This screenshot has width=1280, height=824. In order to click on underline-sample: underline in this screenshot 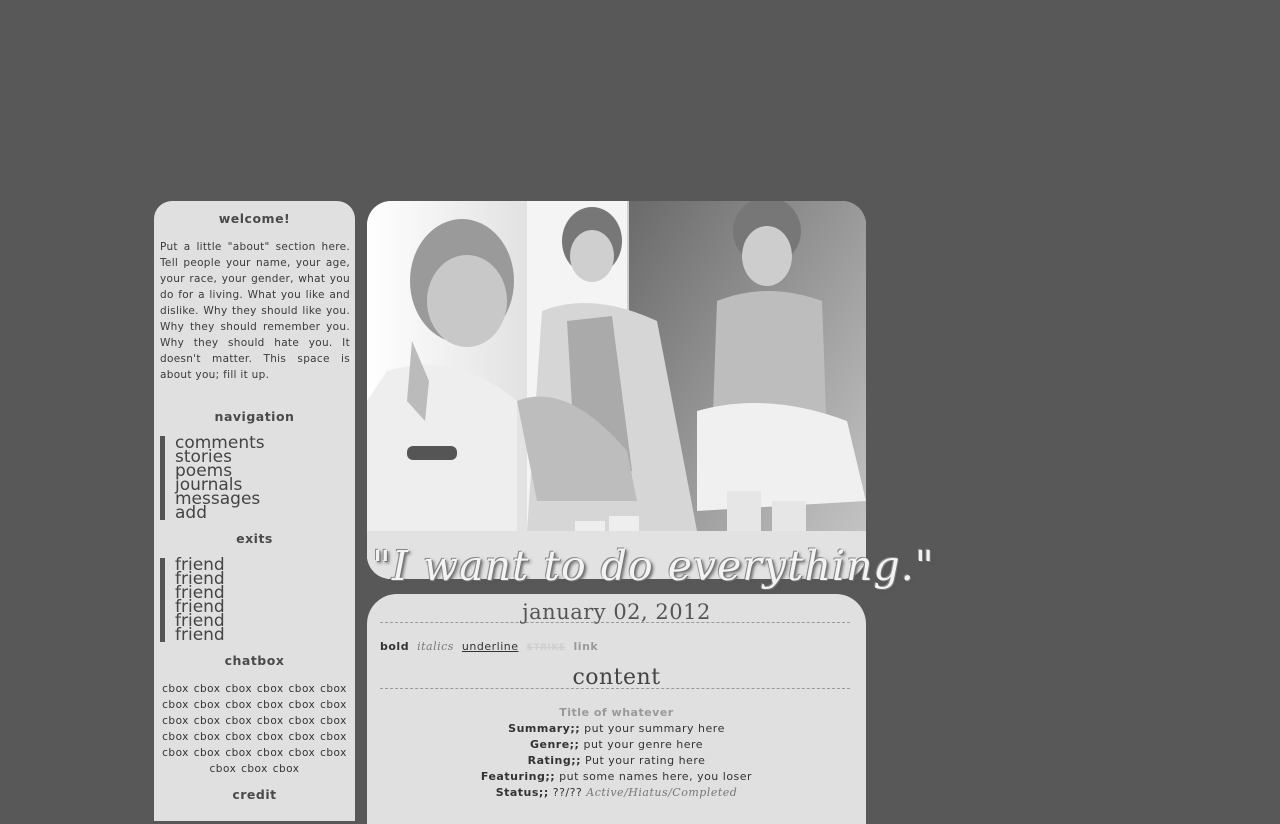, I will do `click(490, 646)`.